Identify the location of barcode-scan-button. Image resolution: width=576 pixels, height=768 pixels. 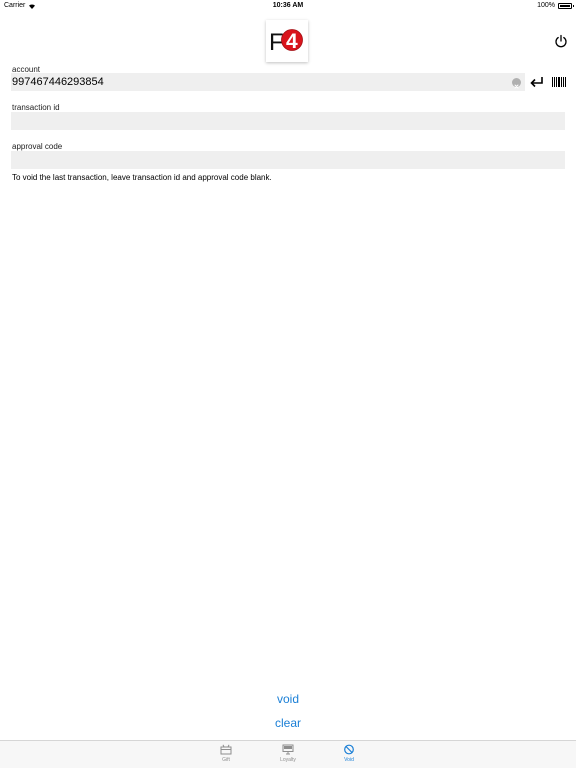
(559, 82).